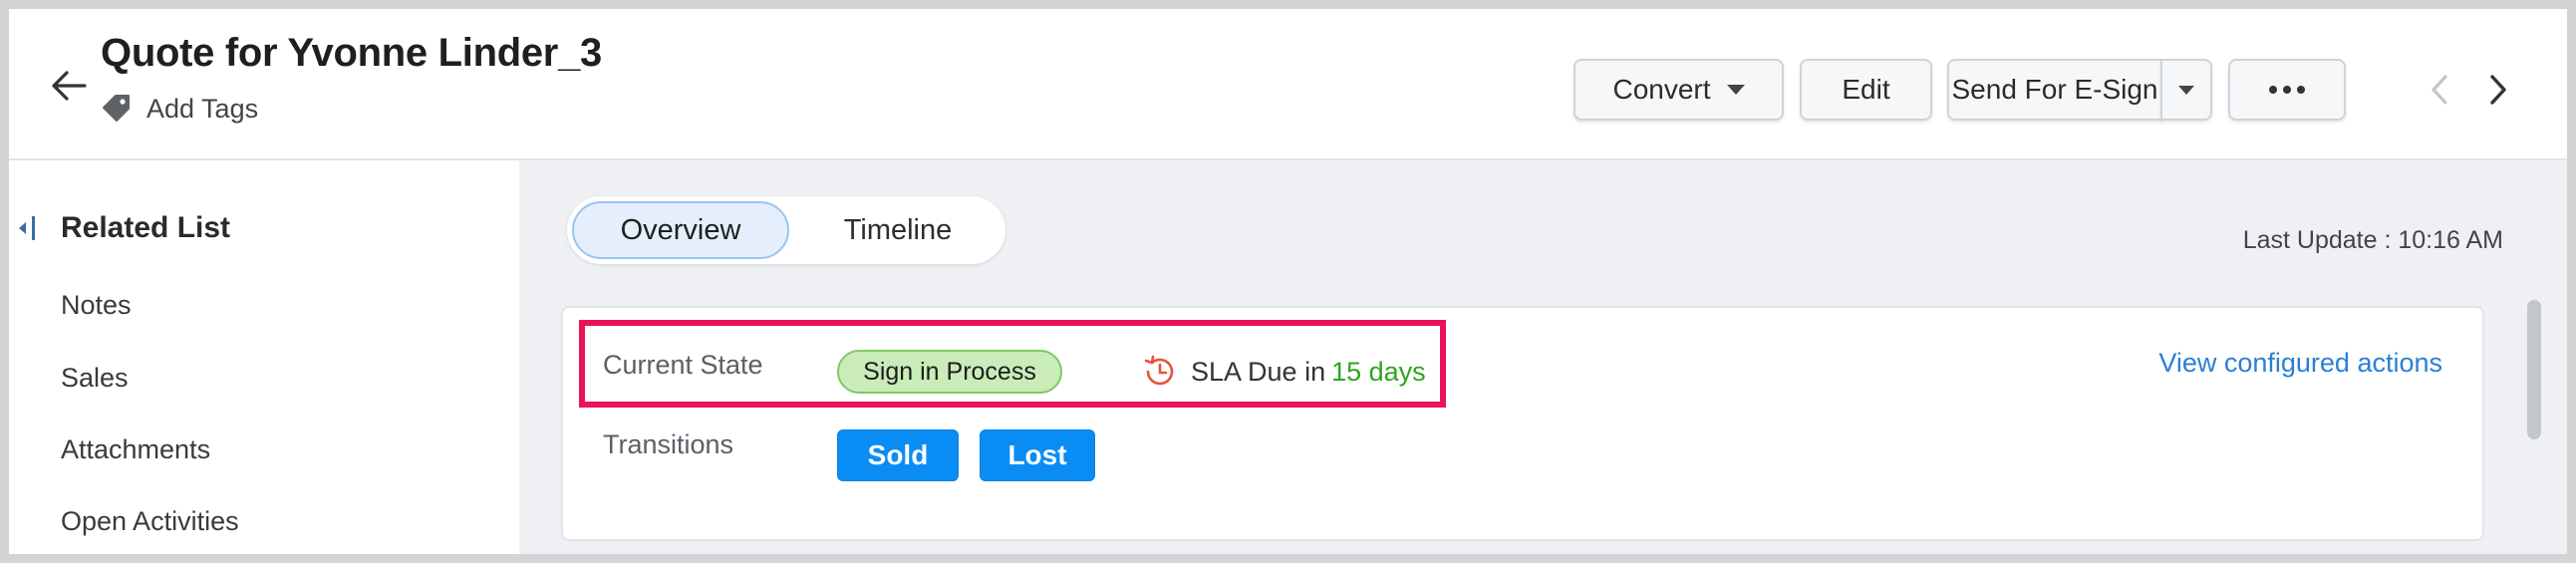  I want to click on arrow-left-icon, so click(69, 86).